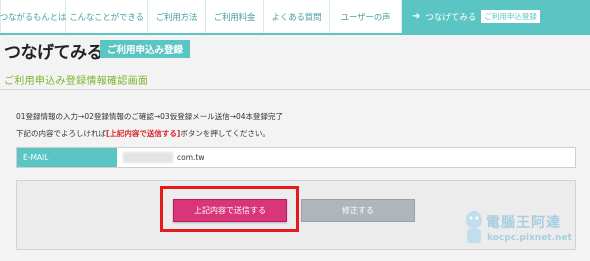  I want to click on nav-item-connect-active: ➜ つなげてみる ご利用申込登録, so click(496, 16).